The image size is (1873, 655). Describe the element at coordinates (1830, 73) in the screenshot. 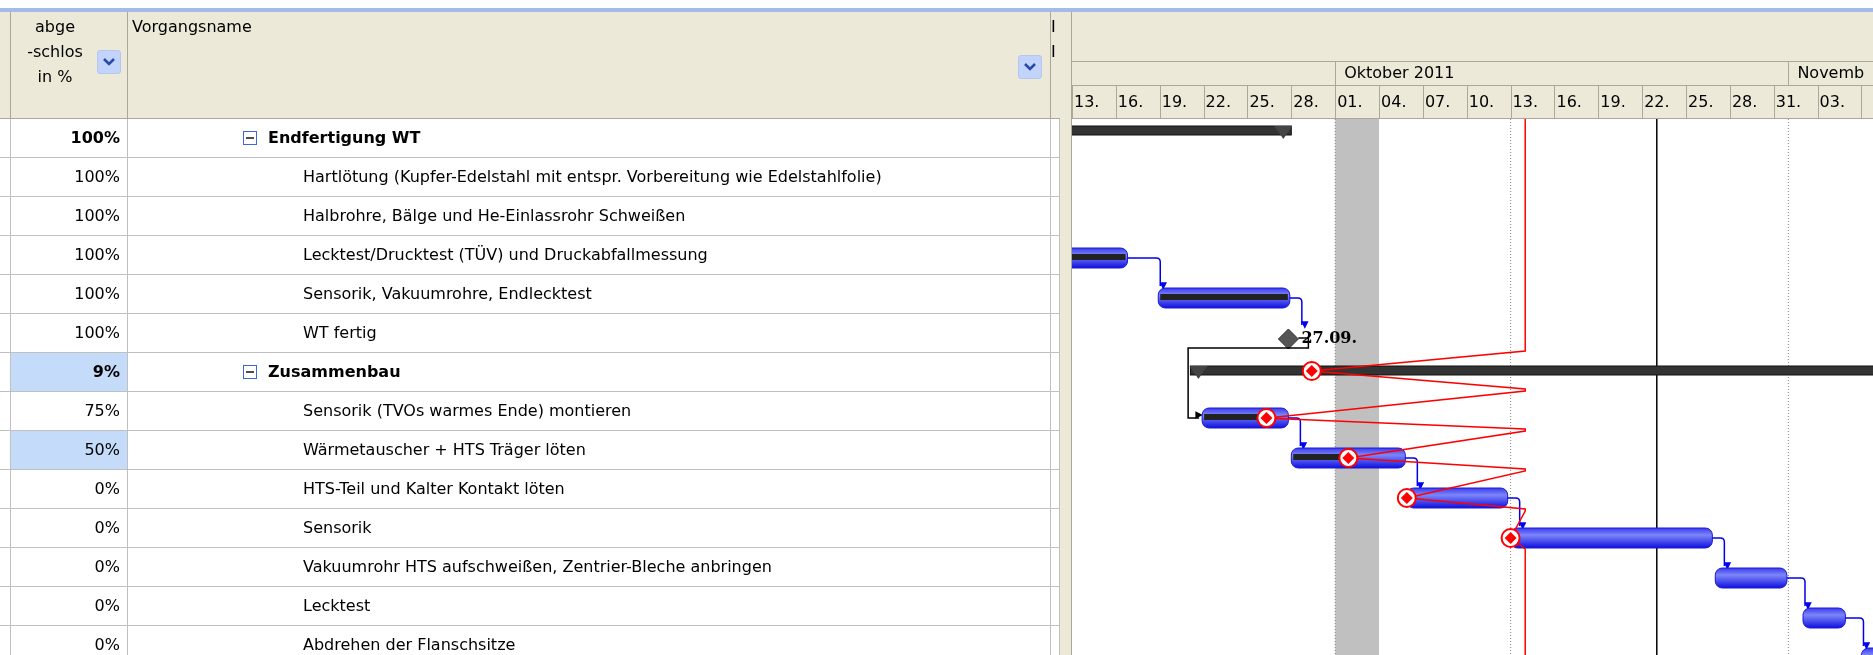

I see `month-label: Novemb` at that location.